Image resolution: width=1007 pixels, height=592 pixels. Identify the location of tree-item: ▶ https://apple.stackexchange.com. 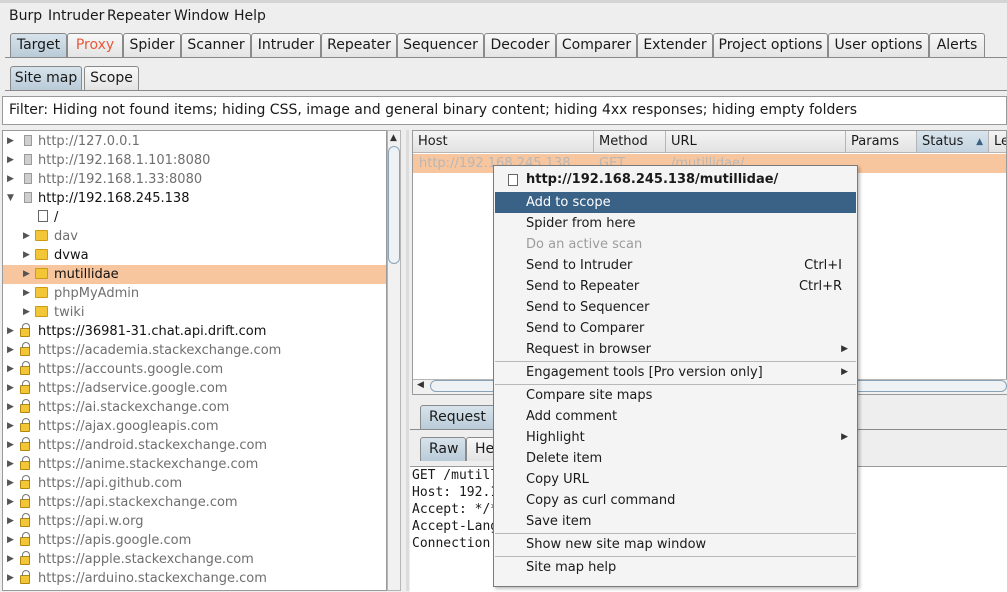
(194, 559).